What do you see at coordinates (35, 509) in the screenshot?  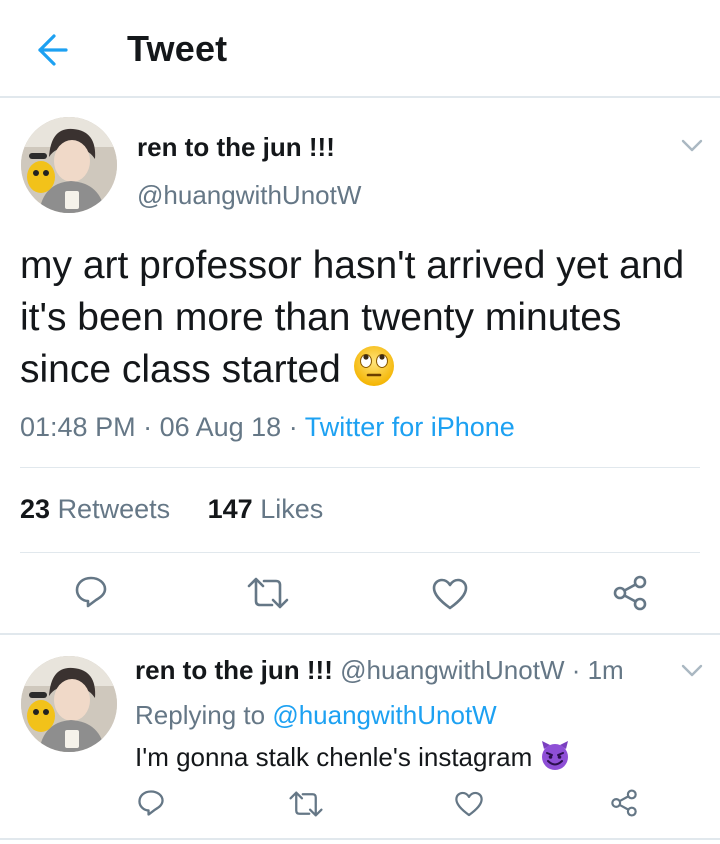 I see `retweets-count: 23` at bounding box center [35, 509].